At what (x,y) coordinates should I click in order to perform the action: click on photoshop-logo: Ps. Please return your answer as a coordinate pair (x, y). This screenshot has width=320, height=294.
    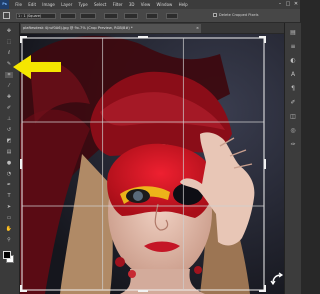
    Looking at the image, I should click on (4, 4).